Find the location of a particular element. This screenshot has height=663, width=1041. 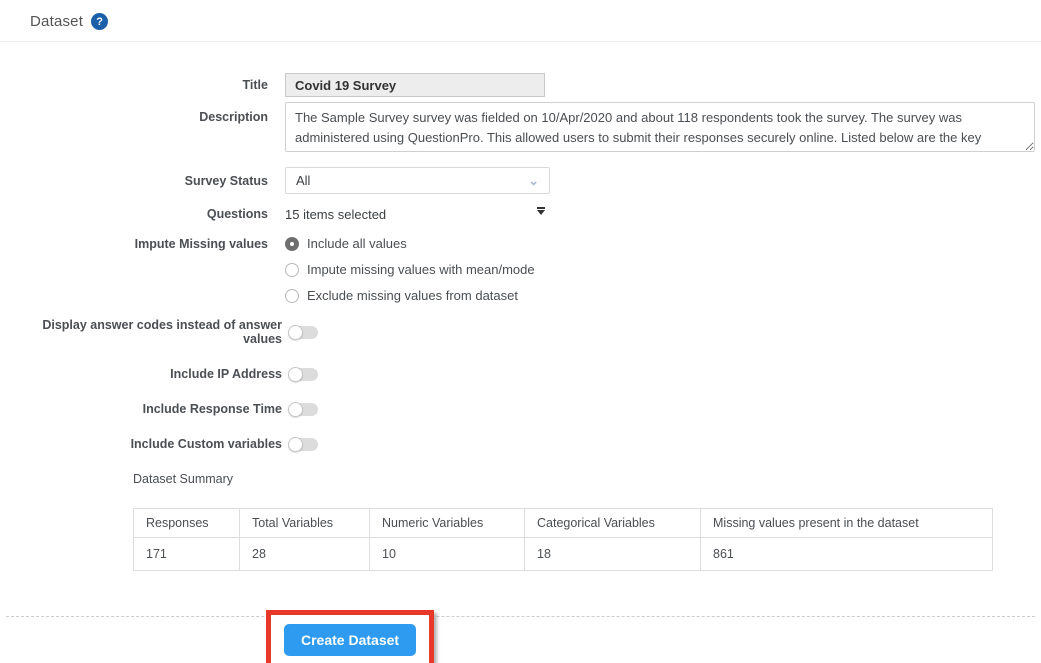

include-response-time-row: Include Response Time is located at coordinates (520, 409).